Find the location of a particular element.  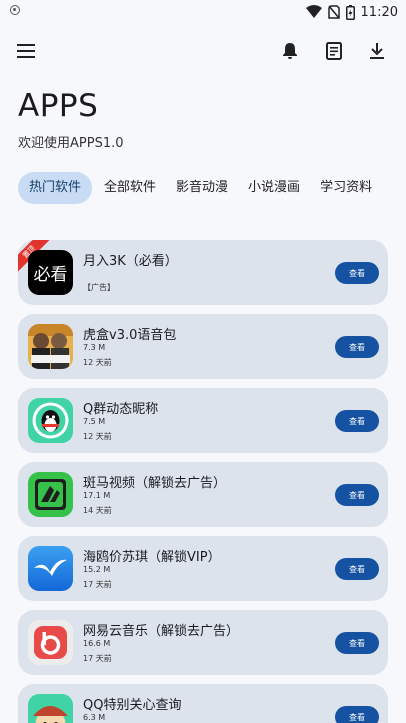

app-name: 虎盒v3.0语音包 is located at coordinates (130, 335).